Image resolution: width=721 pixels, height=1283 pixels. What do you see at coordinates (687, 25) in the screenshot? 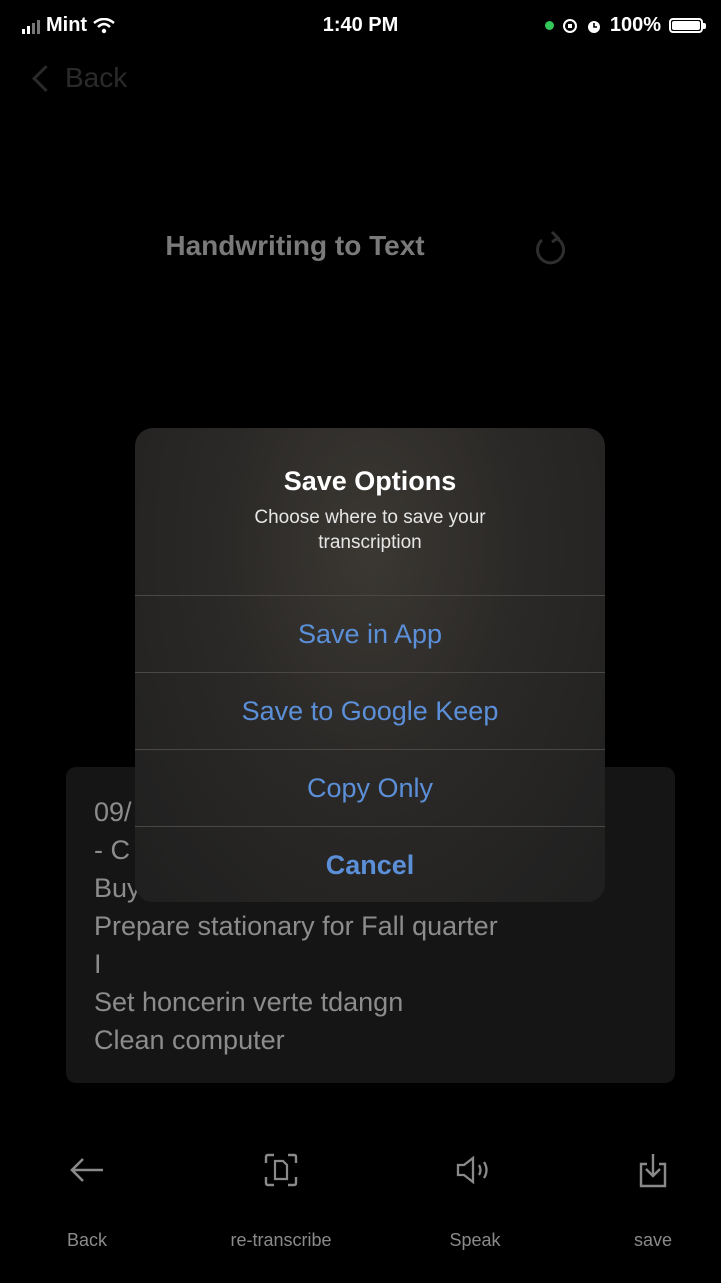
I see `battery-icon` at bounding box center [687, 25].